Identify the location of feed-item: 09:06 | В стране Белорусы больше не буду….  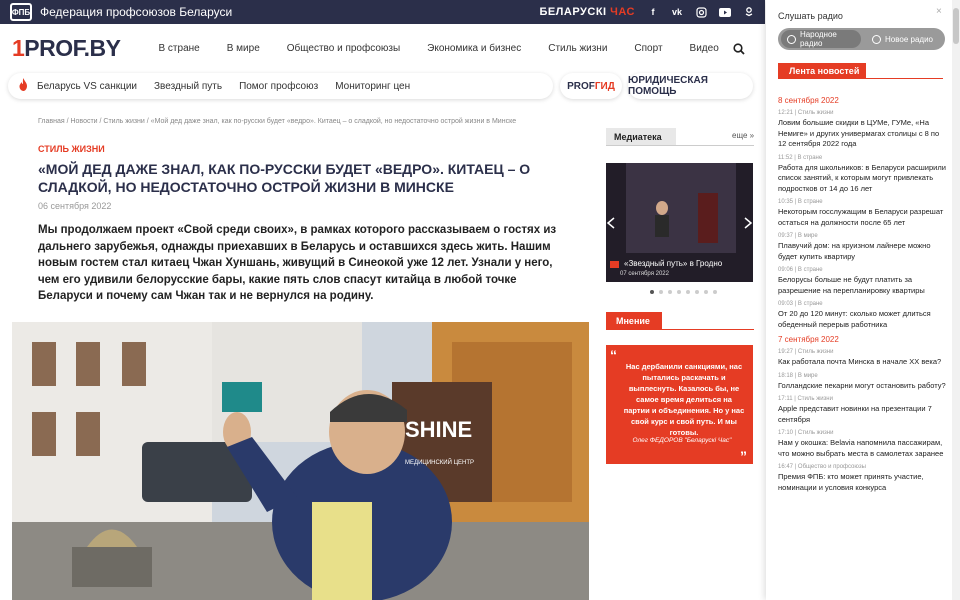
(862, 281).